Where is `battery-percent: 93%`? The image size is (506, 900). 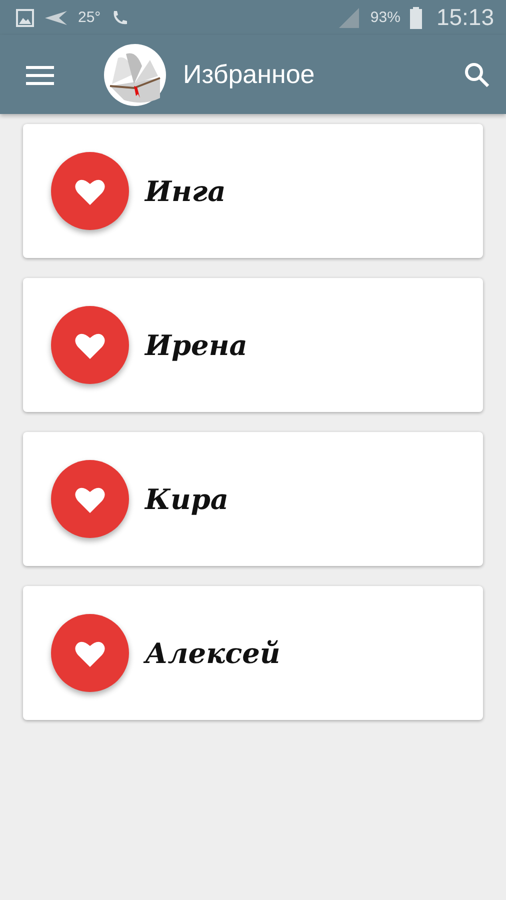
battery-percent: 93% is located at coordinates (385, 17).